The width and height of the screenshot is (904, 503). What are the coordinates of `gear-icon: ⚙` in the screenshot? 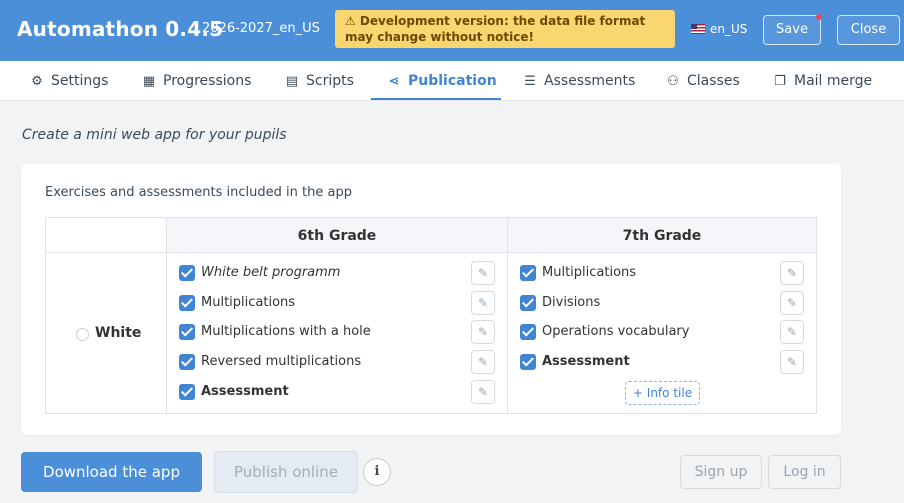 It's located at (37, 81).